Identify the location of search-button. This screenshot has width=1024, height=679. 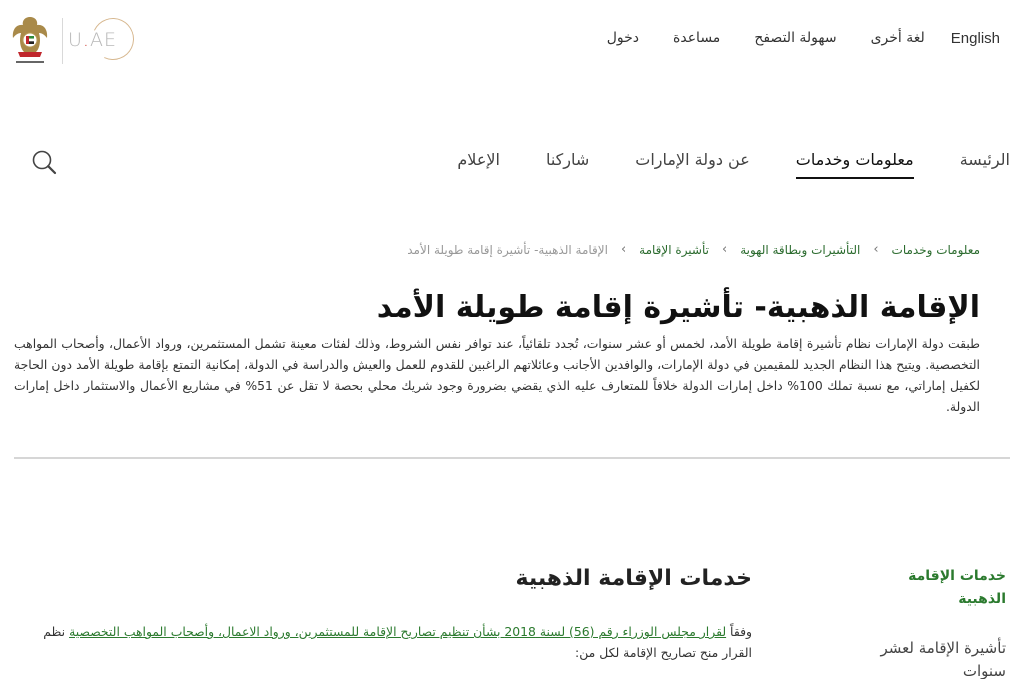
(45, 163).